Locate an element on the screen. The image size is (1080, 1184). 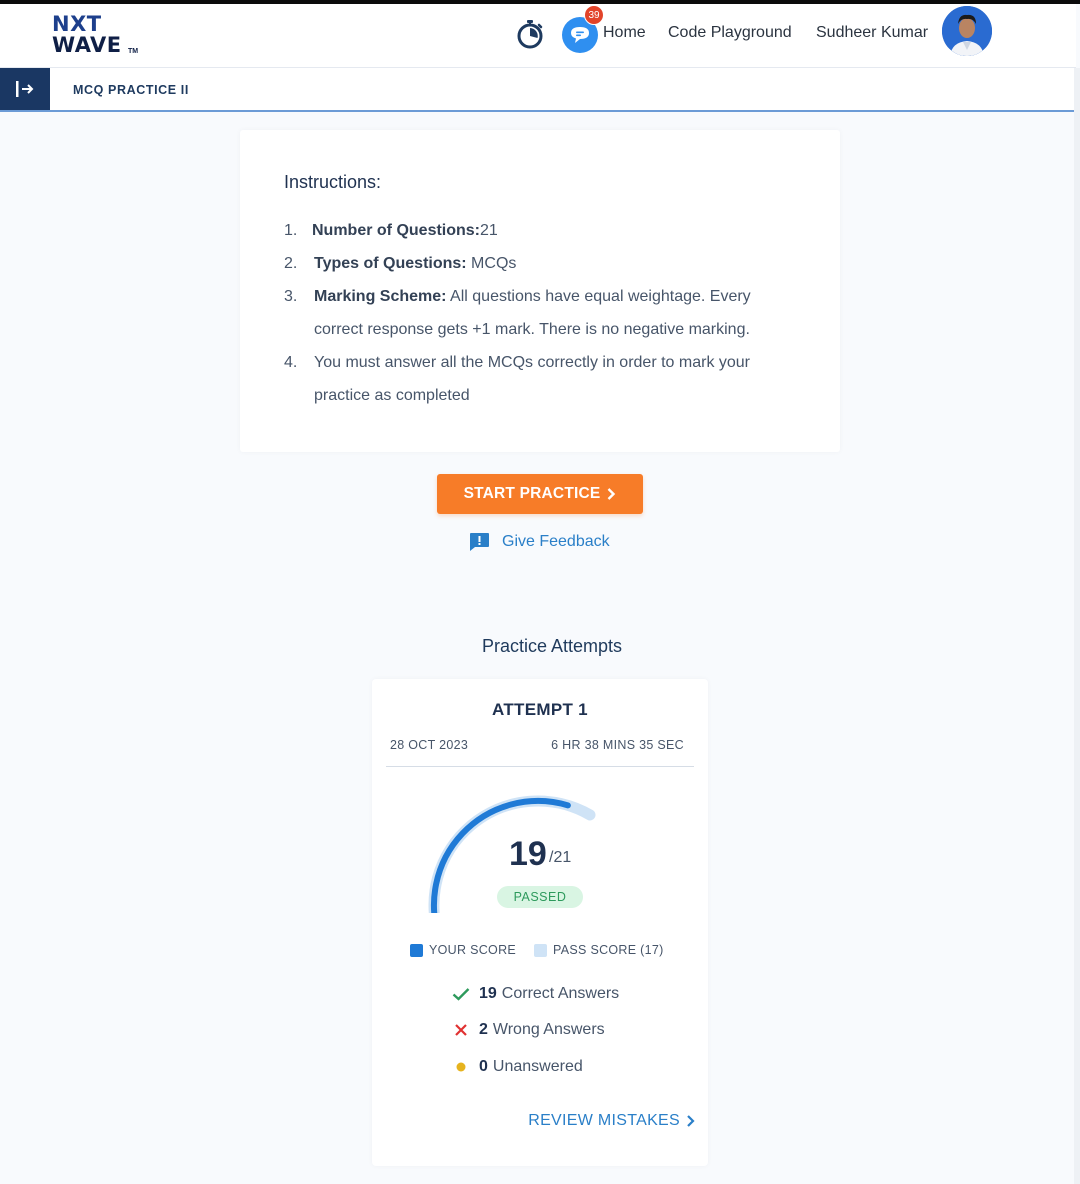
instruction-label: Types of Questions: is located at coordinates (390, 263).